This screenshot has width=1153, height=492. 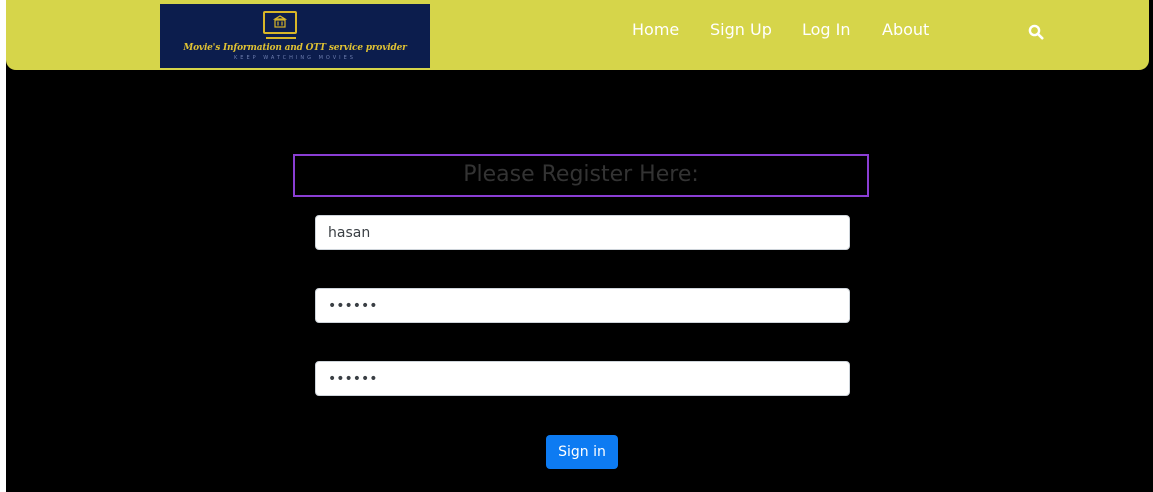 I want to click on search-icon, so click(x=1036, y=32).